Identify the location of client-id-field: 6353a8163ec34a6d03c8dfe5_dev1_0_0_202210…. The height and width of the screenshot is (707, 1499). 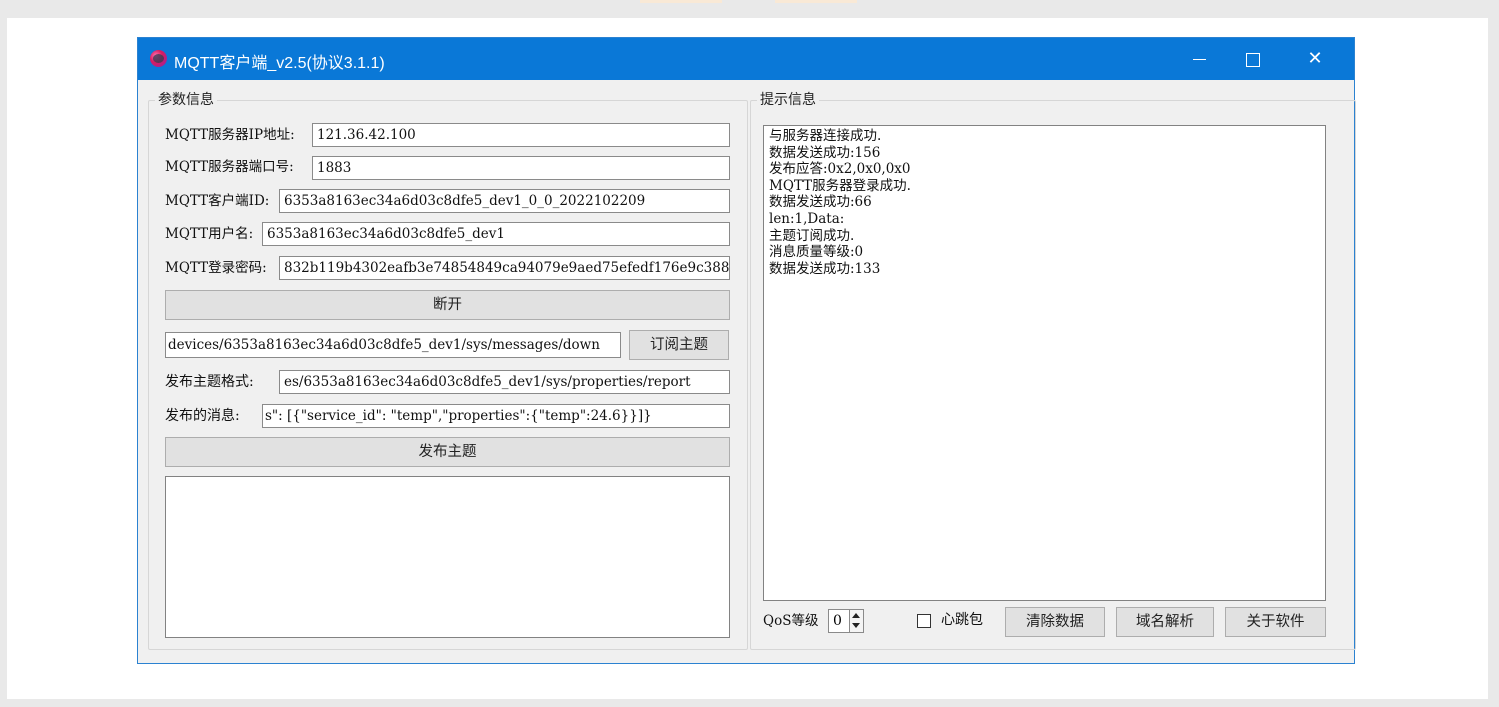
(504, 201).